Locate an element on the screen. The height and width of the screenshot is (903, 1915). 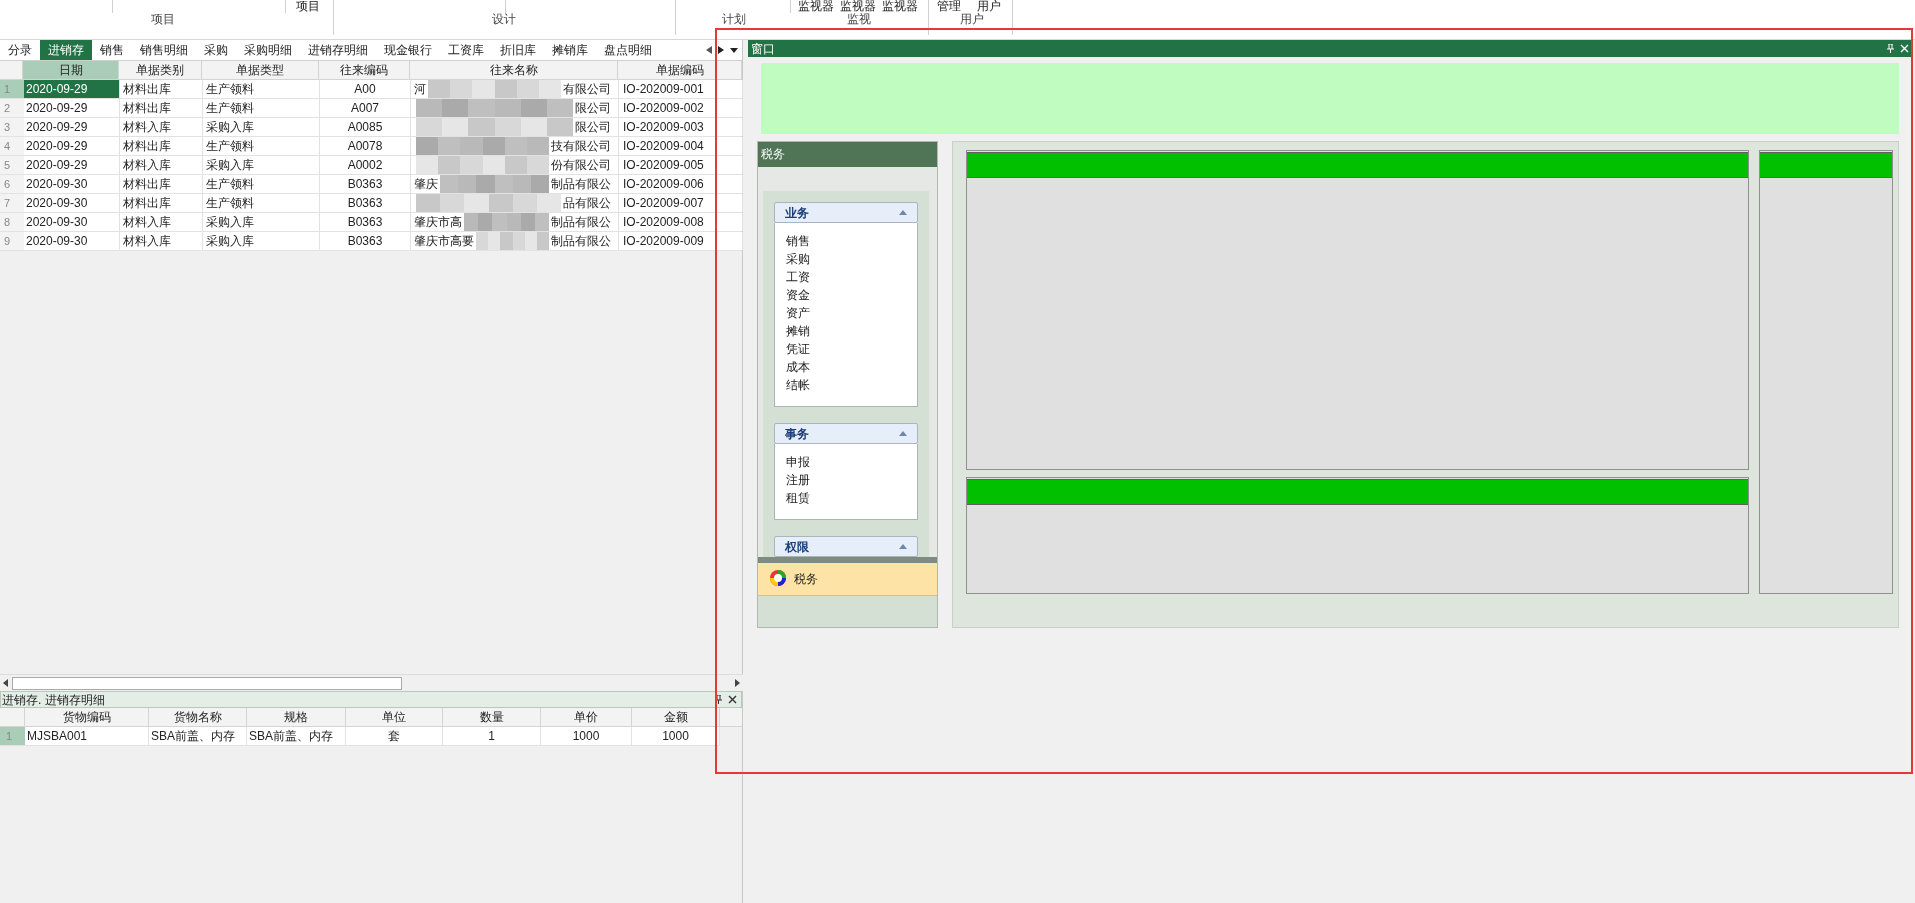
row-number: 5 is located at coordinates (12, 165).